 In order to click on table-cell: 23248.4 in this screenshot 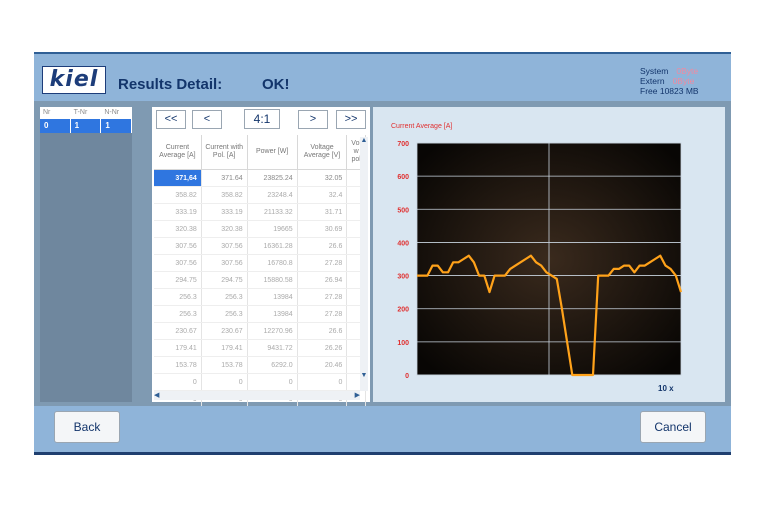, I will do `click(272, 195)`.